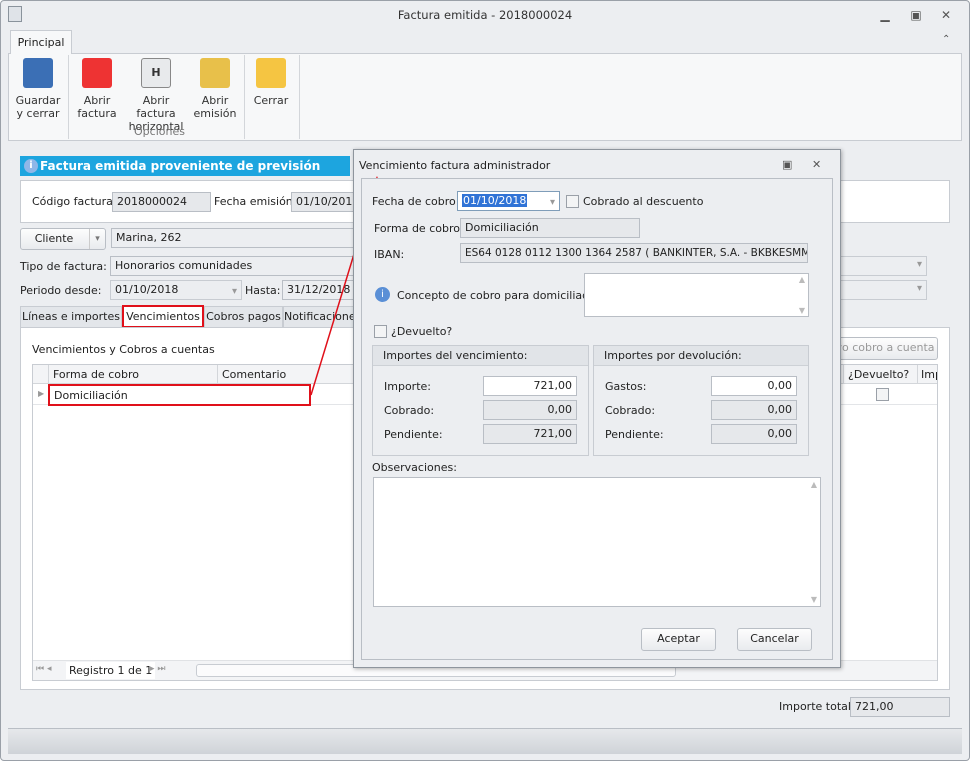 This screenshot has height=761, width=970. I want to click on observaciones-label: Observaciones:, so click(414, 467).